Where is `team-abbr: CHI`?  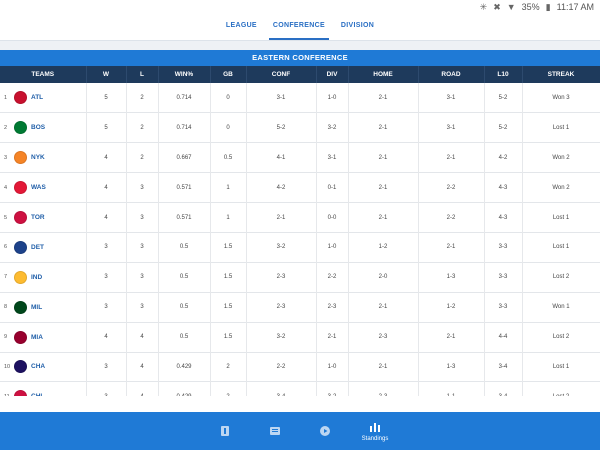 team-abbr: CHI is located at coordinates (36, 394).